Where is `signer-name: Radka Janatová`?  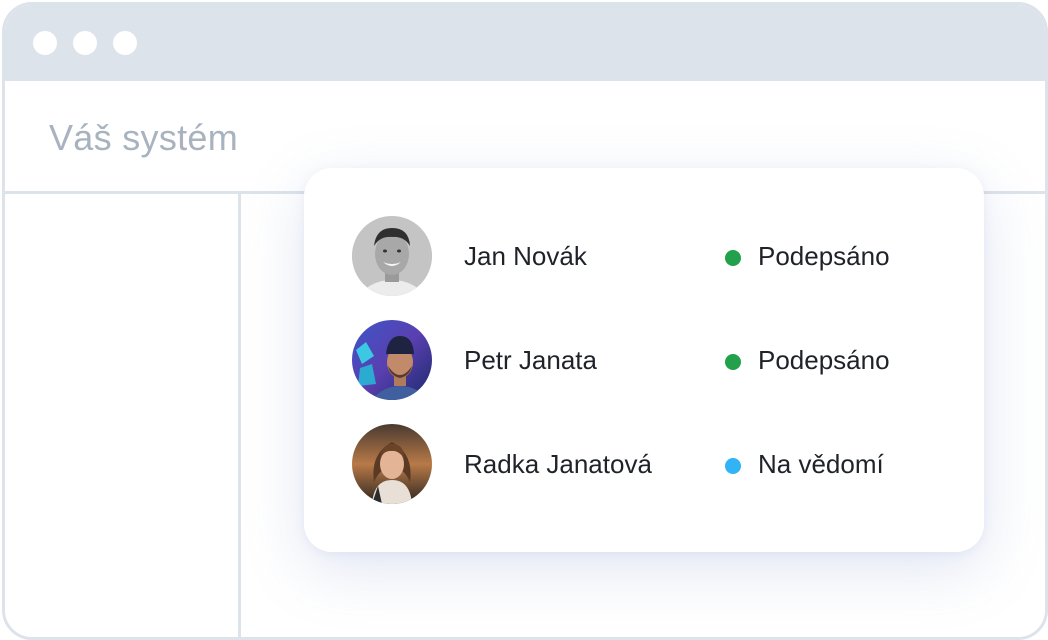
signer-name: Radka Janatová is located at coordinates (558, 464).